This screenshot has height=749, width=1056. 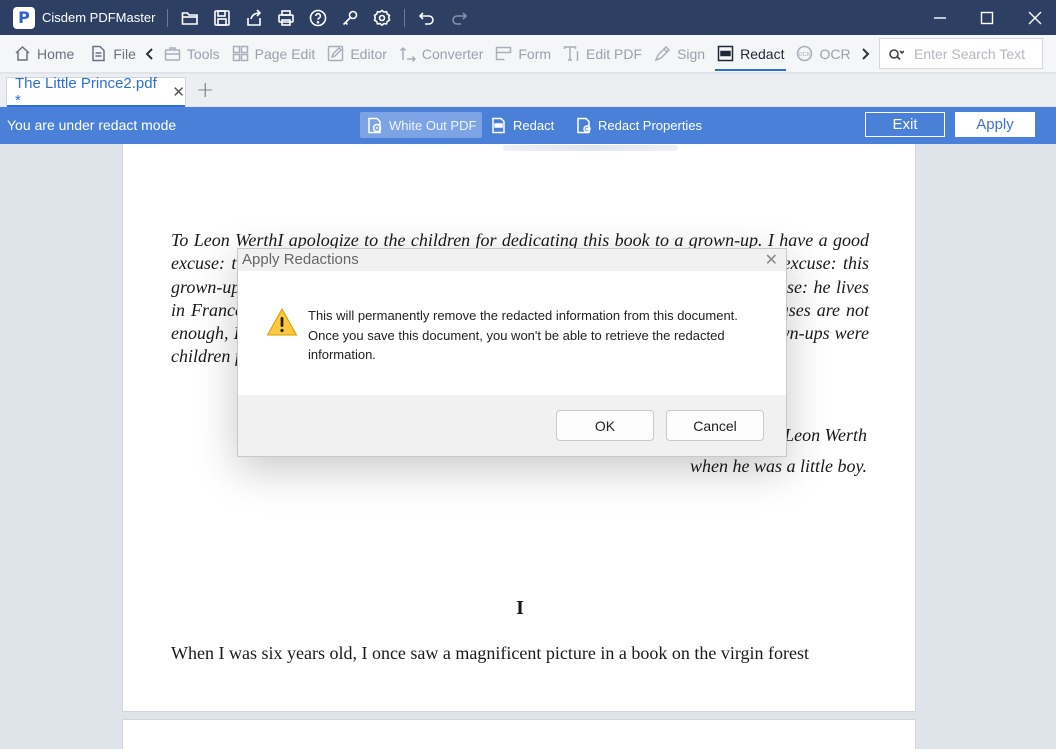 What do you see at coordinates (762, 53) in the screenshot?
I see `toolbar-redact-label: Redact` at bounding box center [762, 53].